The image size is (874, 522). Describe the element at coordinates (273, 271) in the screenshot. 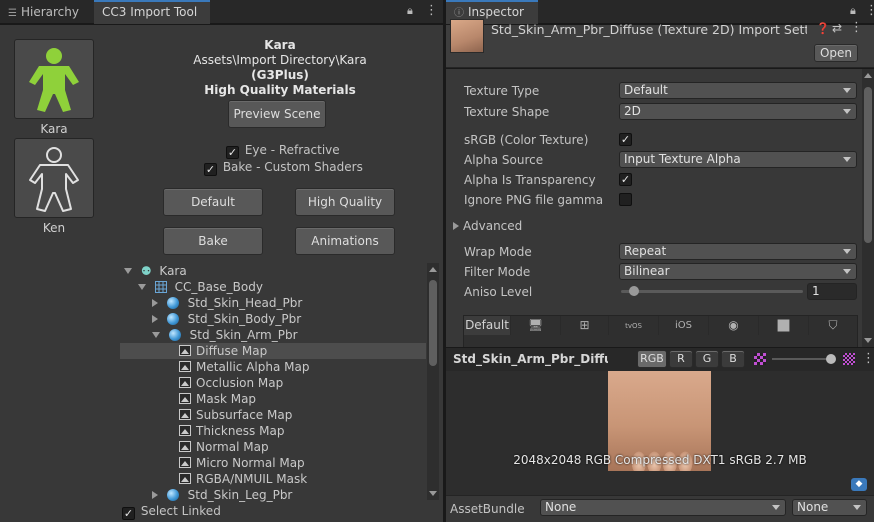

I see `tree-item-root: ⚉ Kara` at that location.